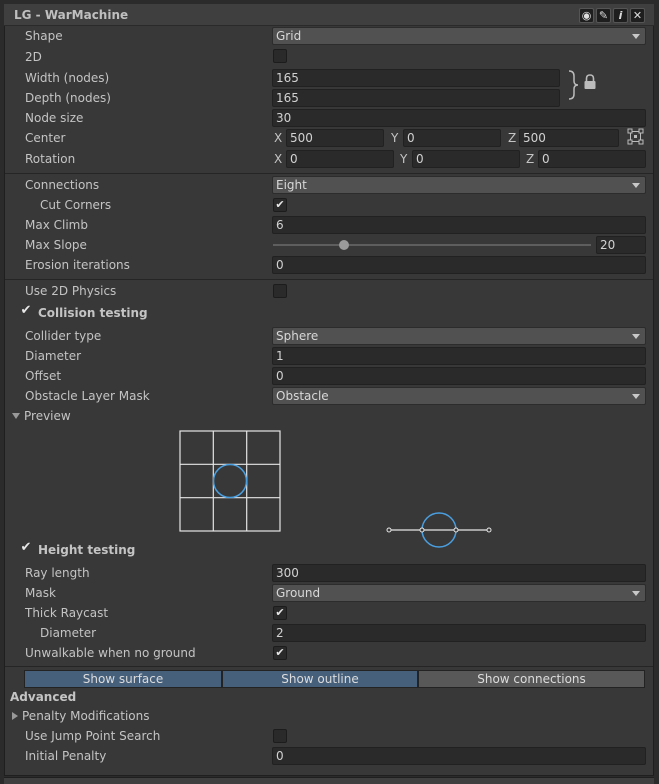 The image size is (659, 784). Describe the element at coordinates (404, 159) in the screenshot. I see `rotation-y-axis-label: Y` at that location.